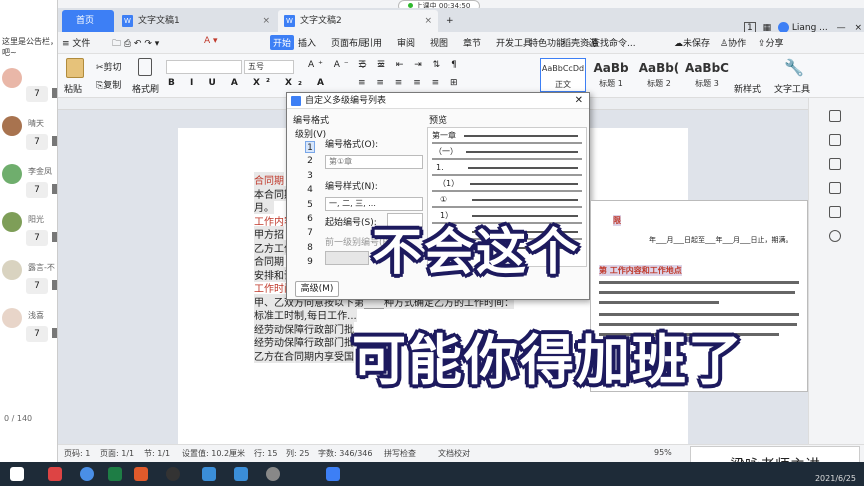  Describe the element at coordinates (115, 474) in the screenshot. I see `excel-icon` at that location.